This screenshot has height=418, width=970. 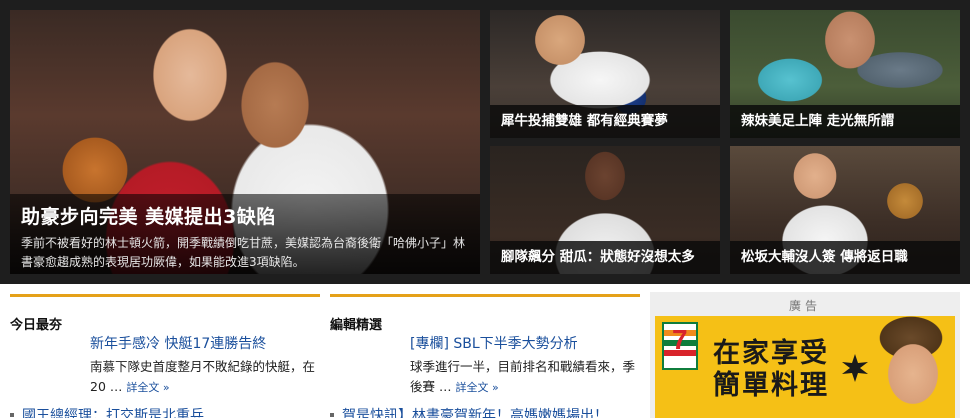 What do you see at coordinates (356, 325) in the screenshot?
I see `section-heading: 編輯精選` at bounding box center [356, 325].